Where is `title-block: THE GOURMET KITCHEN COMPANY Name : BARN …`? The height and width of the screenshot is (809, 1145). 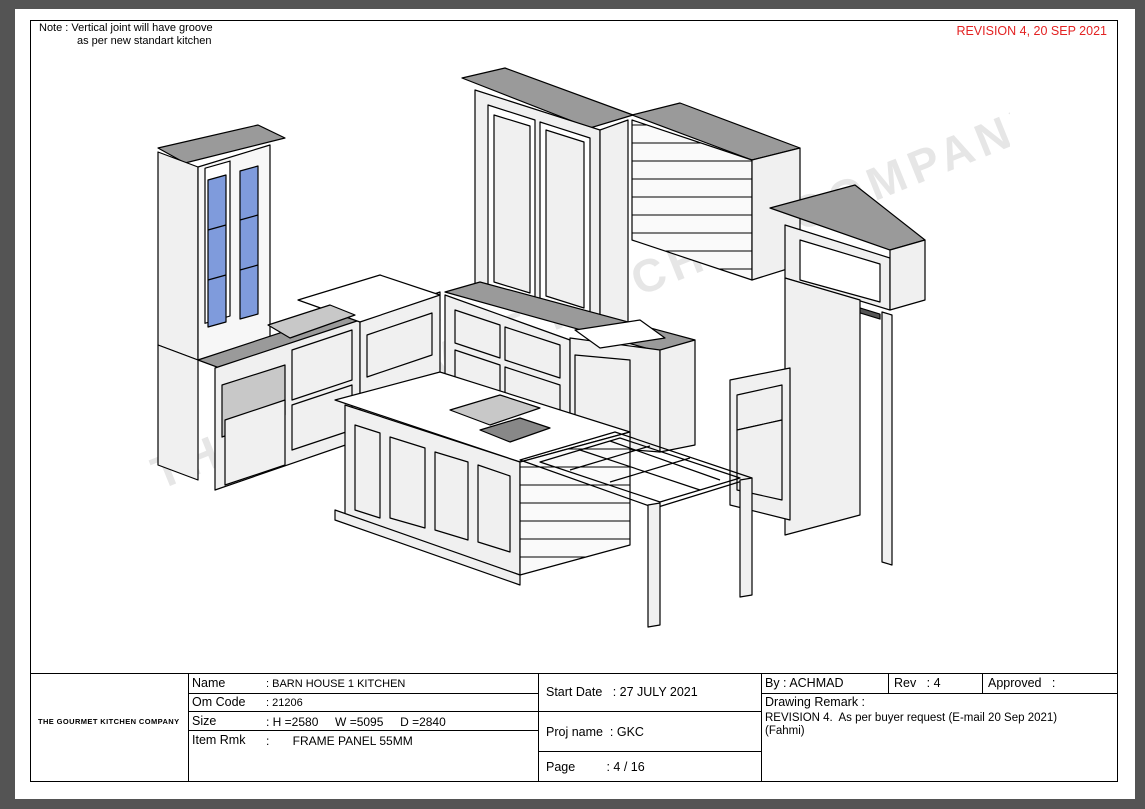 title-block: THE GOURMET KITCHEN COMPANY Name : BARN … is located at coordinates (574, 727).